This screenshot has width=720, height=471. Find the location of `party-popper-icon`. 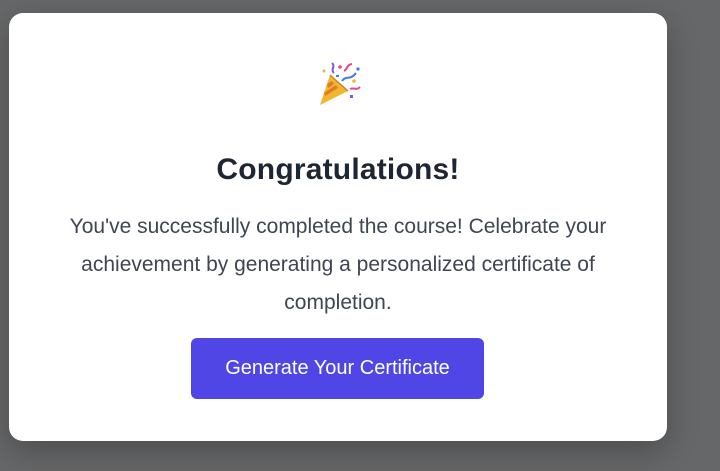

party-popper-icon is located at coordinates (338, 85).